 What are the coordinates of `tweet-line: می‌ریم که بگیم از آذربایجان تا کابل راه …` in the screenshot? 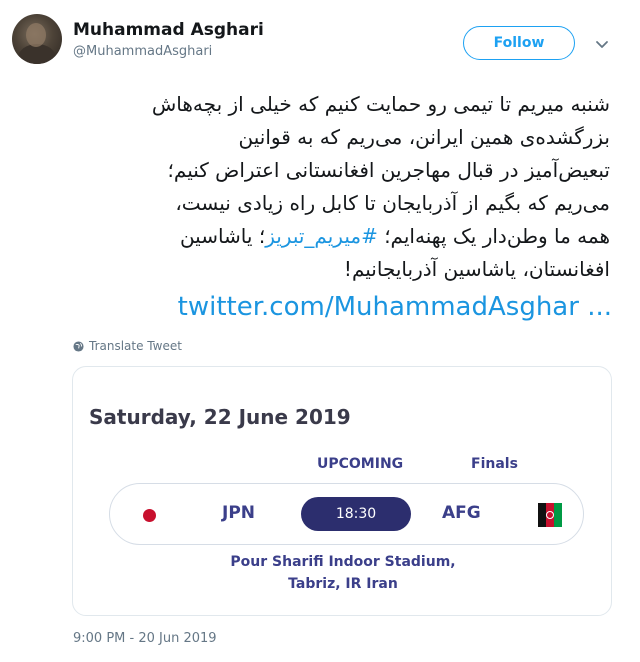 It's located at (392, 203).